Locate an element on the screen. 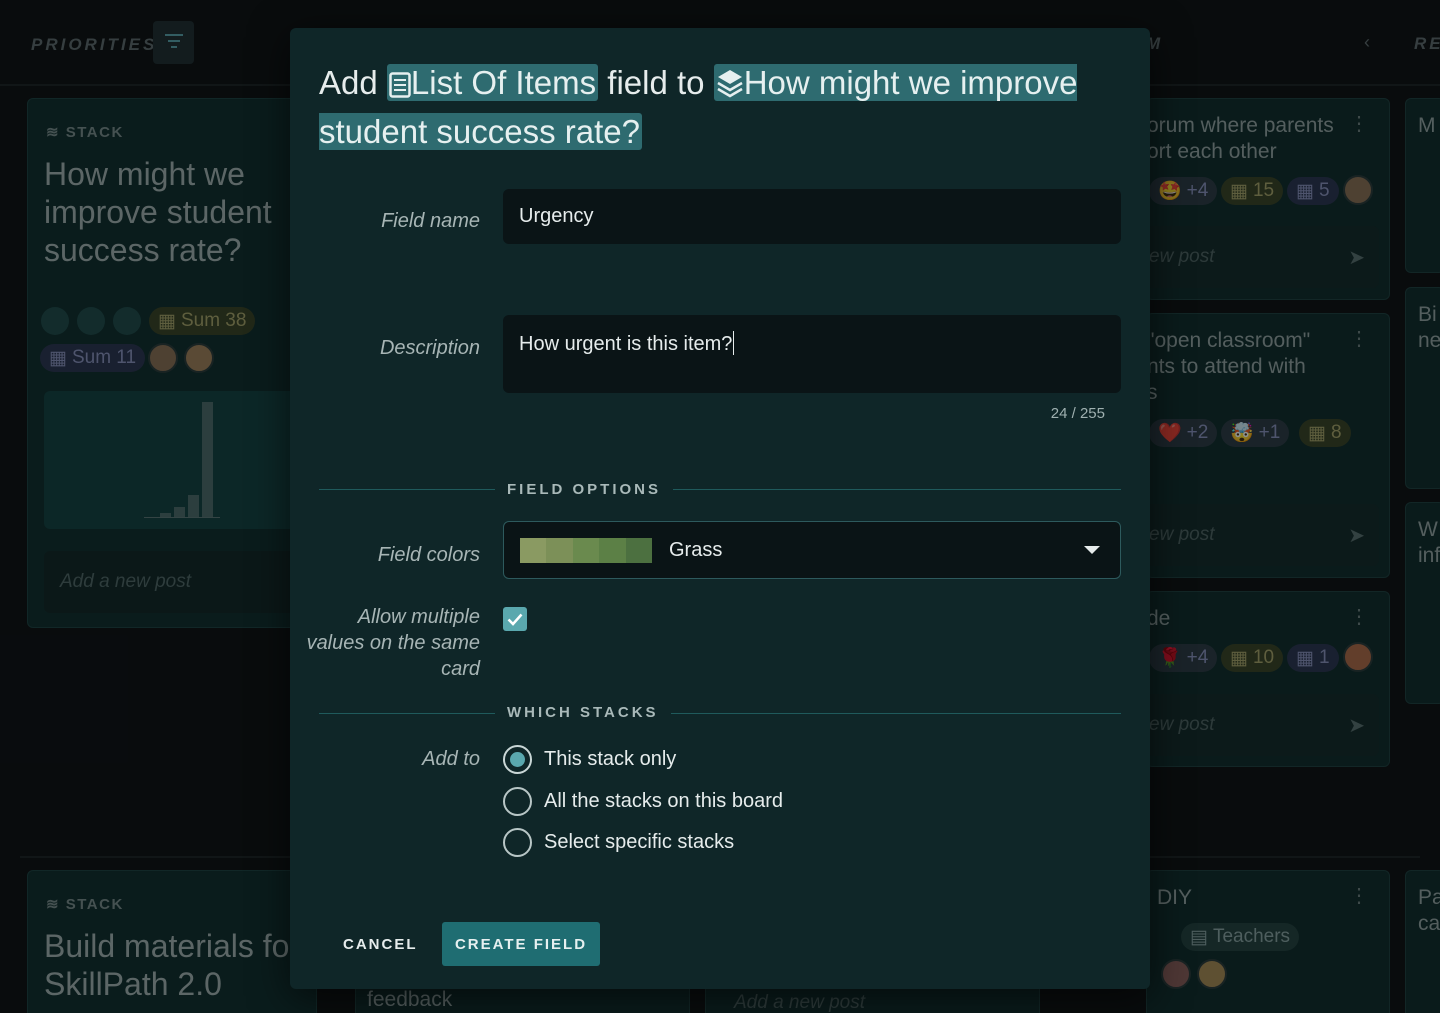  section-title-which-stacks: WHICH STACKS is located at coordinates (583, 712).